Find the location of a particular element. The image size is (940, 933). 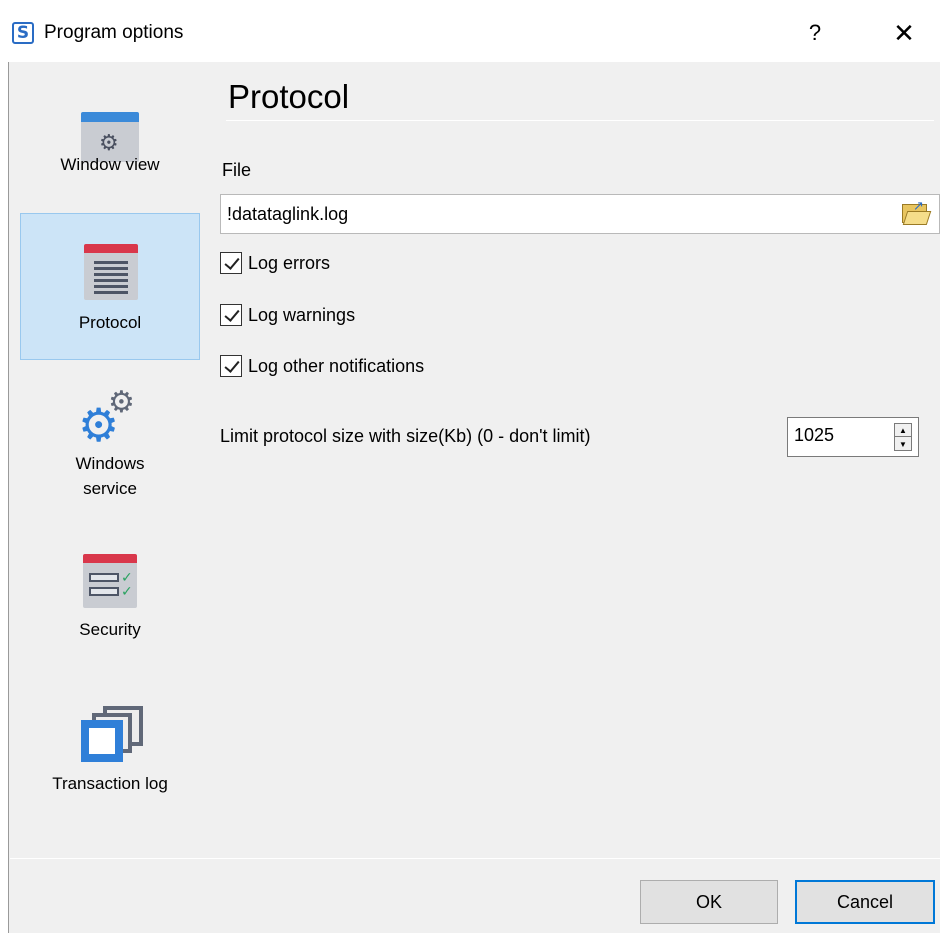

folder-flap is located at coordinates (917, 218).